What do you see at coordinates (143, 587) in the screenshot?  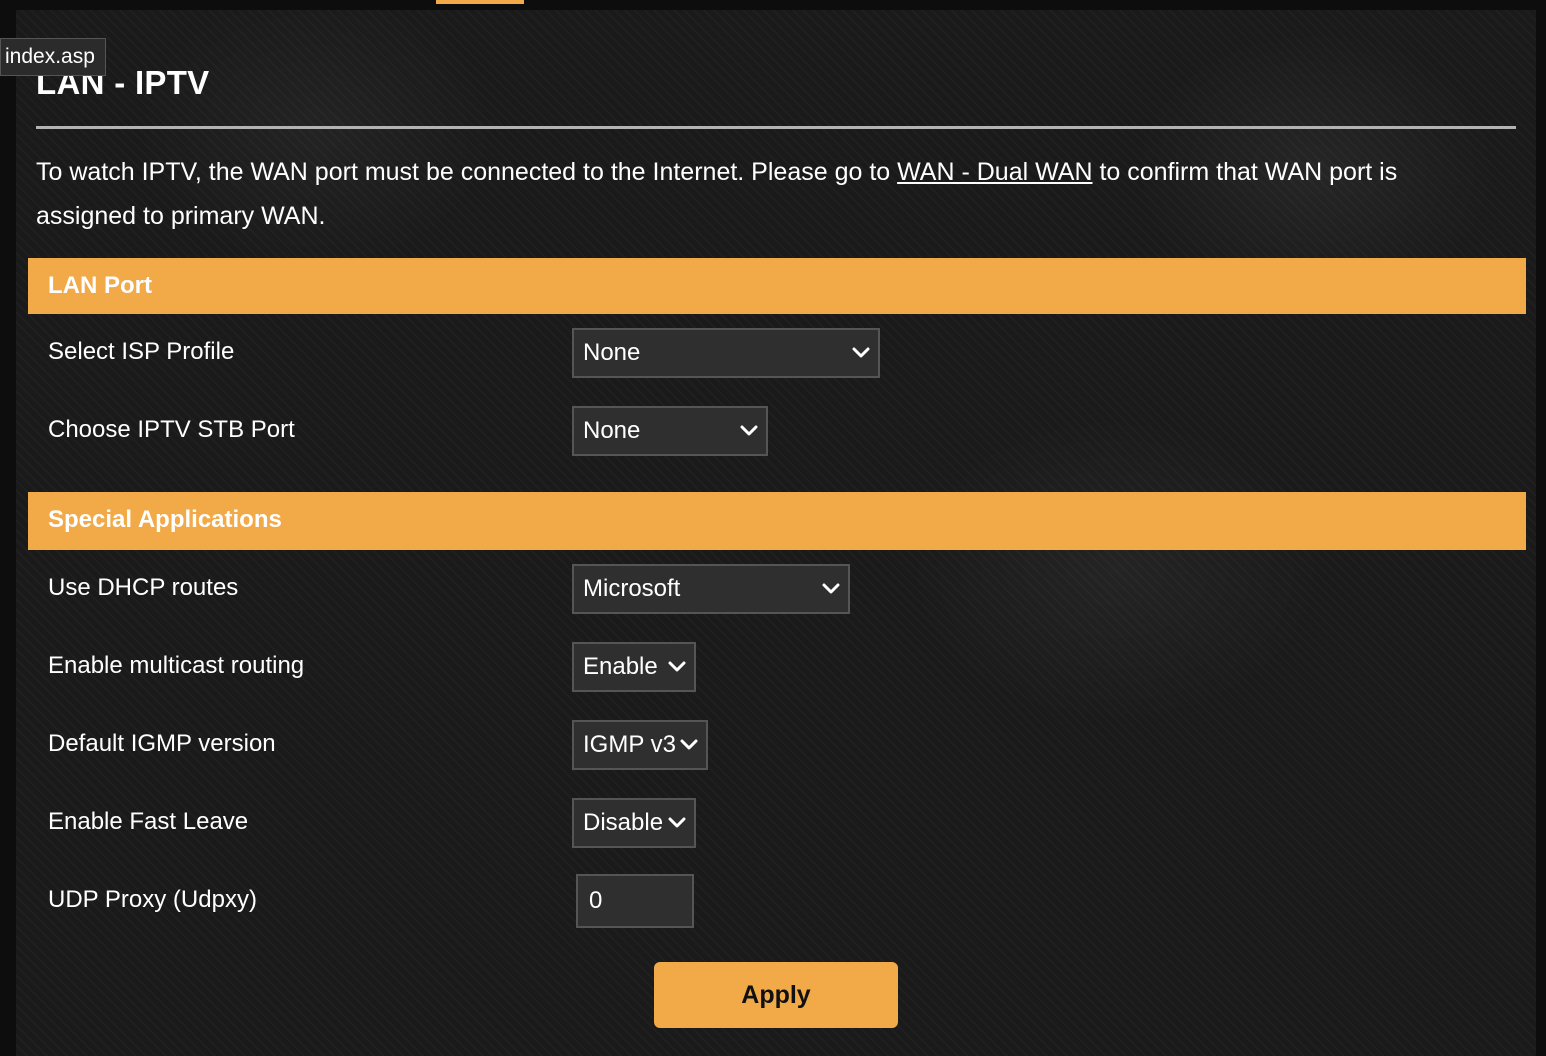 I see `dhcp-routes-label: Use DHCP routes` at bounding box center [143, 587].